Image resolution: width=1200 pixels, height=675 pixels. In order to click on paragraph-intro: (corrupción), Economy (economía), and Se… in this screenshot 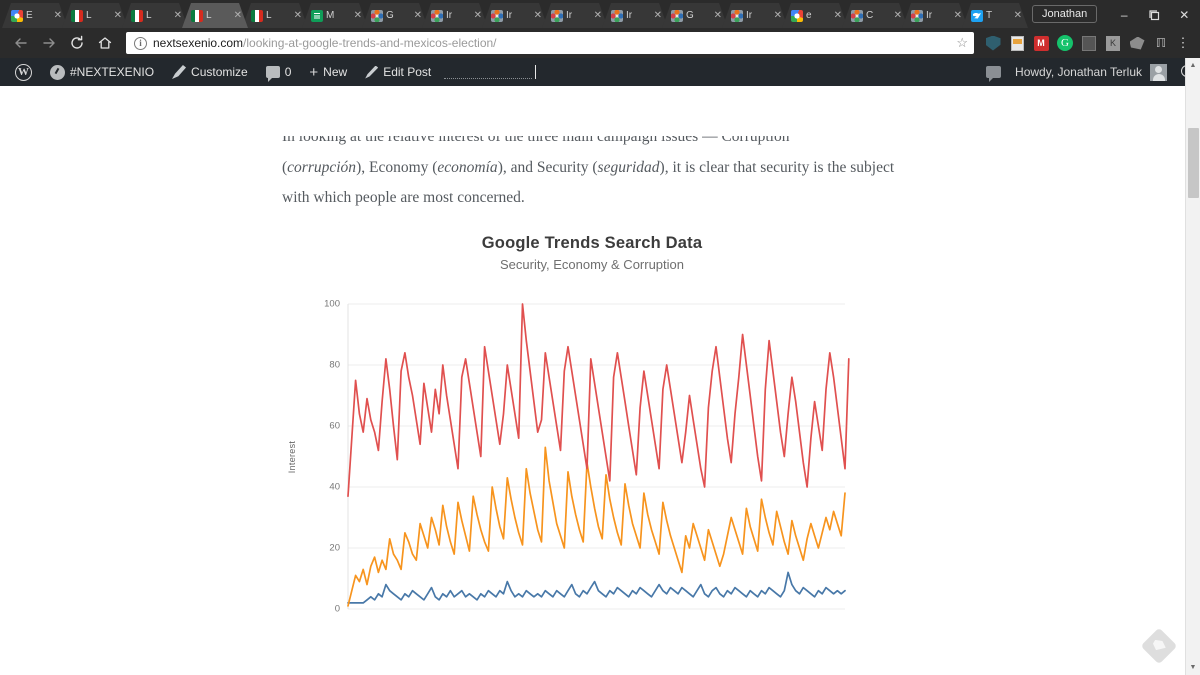, I will do `click(593, 183)`.